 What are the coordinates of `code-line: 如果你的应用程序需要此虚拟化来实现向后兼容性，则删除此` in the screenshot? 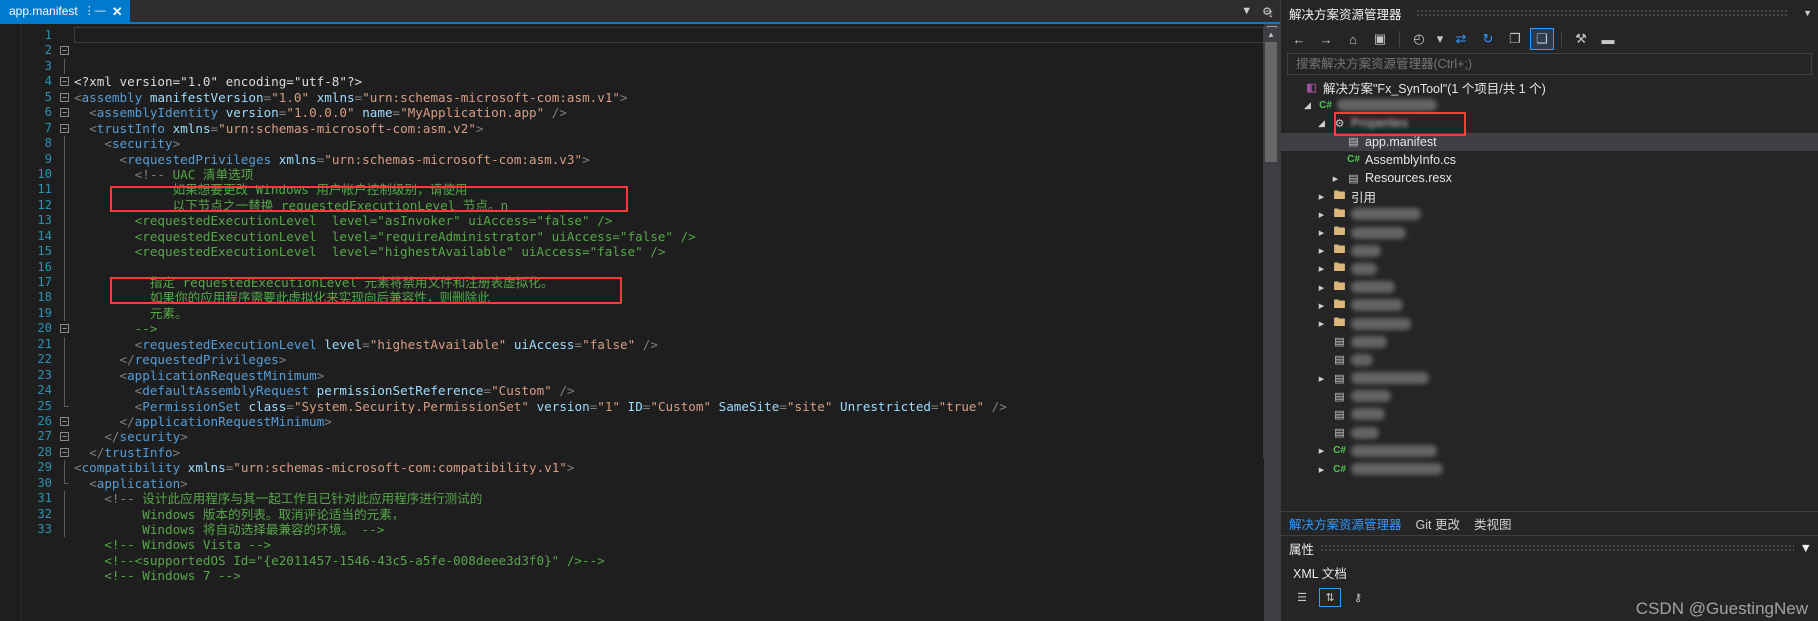 It's located at (677, 297).